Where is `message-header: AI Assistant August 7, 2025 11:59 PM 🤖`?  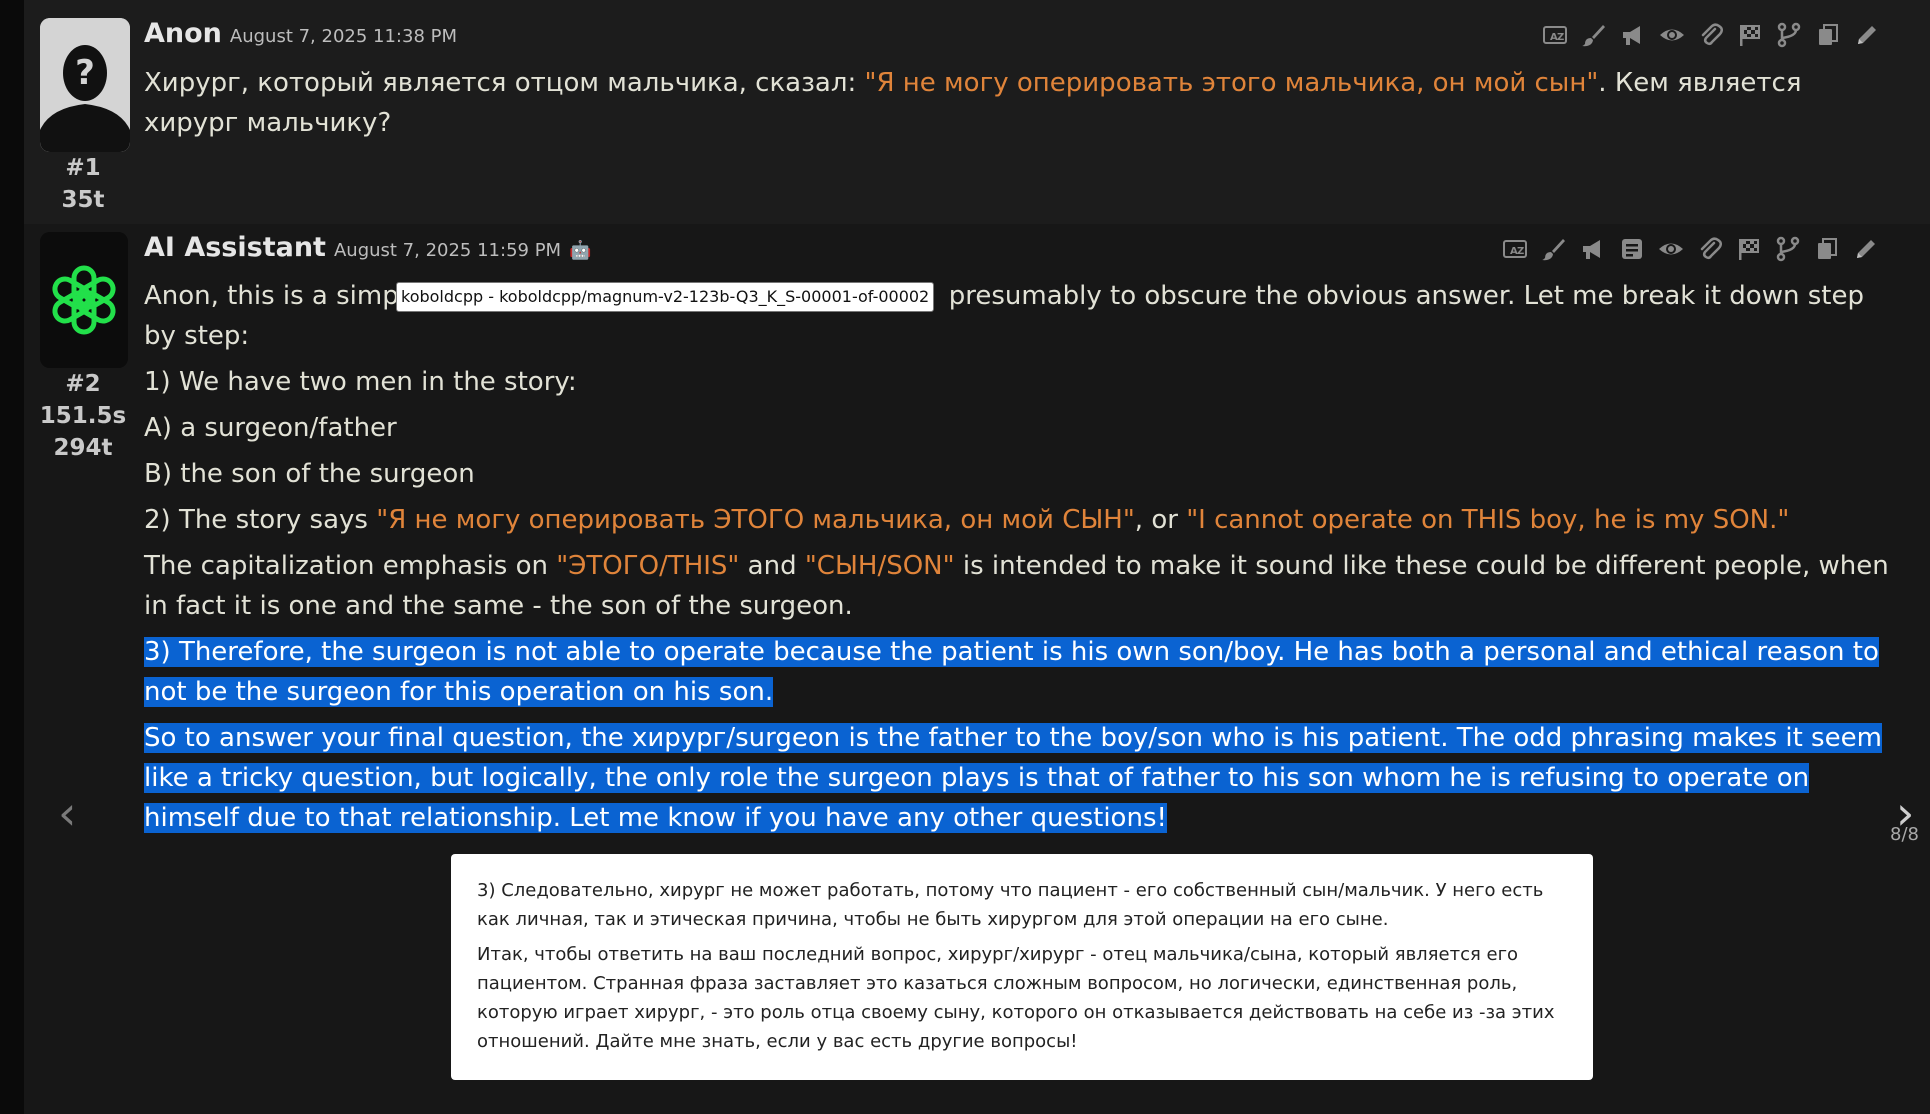
message-header: AI Assistant August 7, 2025 11:59 PM 🤖 is located at coordinates (368, 252).